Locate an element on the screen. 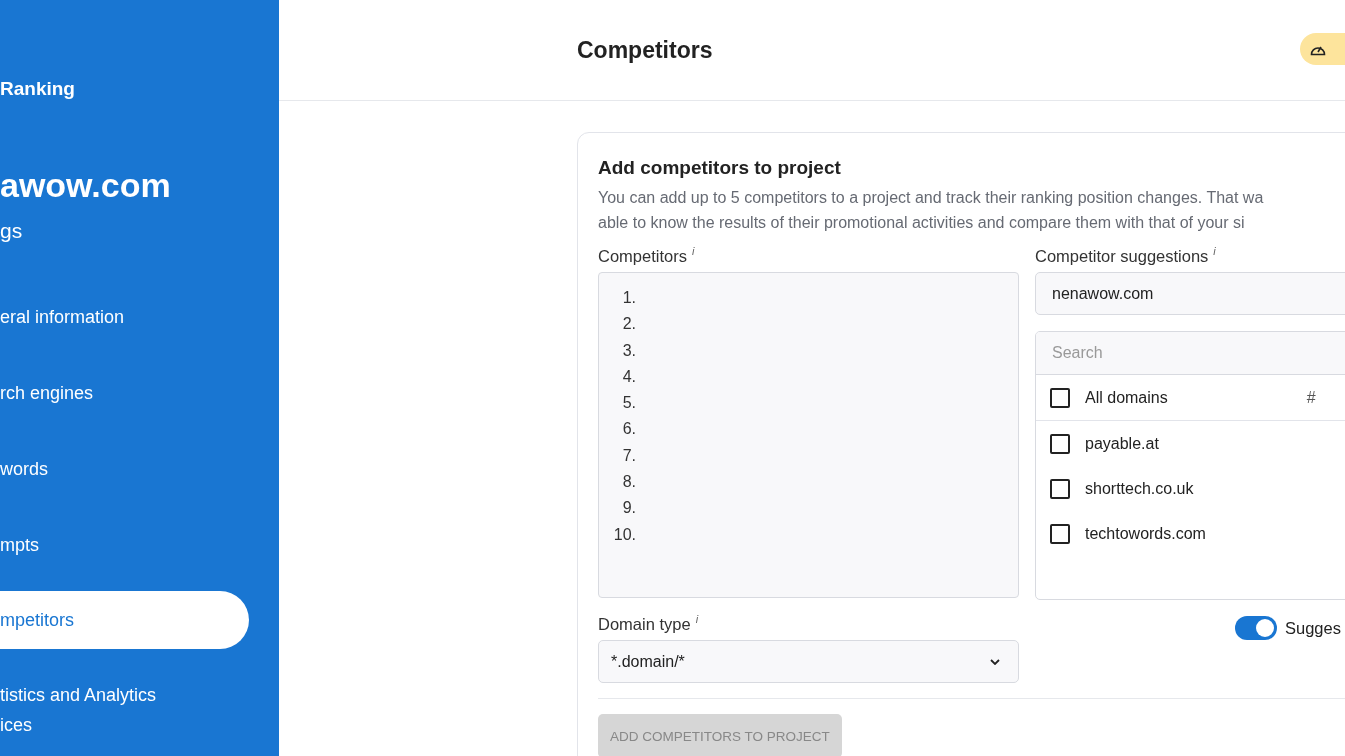  nav-item: tistics and Analytics ices is located at coordinates (124, 708).